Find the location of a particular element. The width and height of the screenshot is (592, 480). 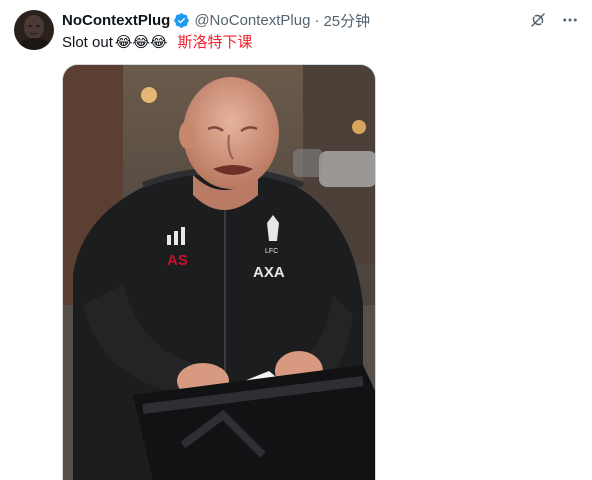

author-handle: @NoContextPlug is located at coordinates (252, 20).